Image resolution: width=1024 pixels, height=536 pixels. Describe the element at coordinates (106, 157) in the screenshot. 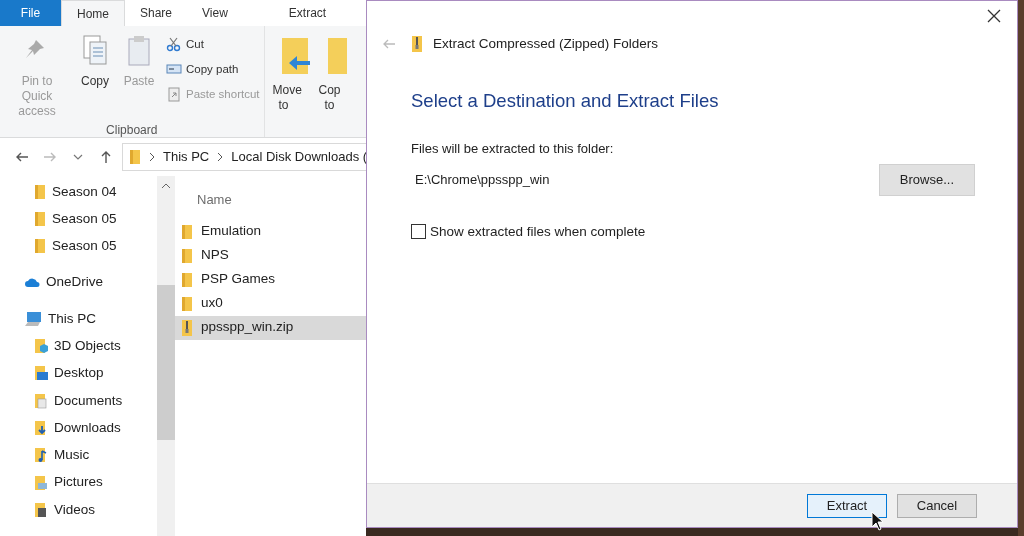

I see `up-arrow-icon` at that location.